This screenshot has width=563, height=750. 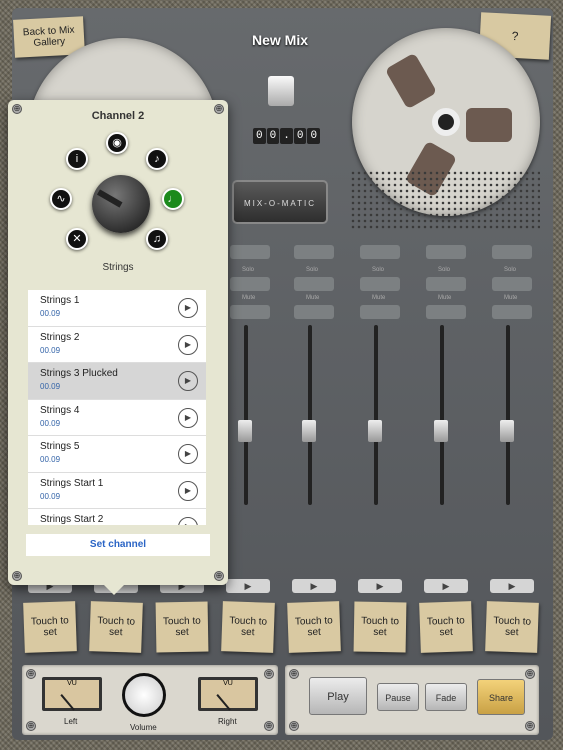 What do you see at coordinates (77, 239) in the screenshot?
I see `clear-icon: ✕` at bounding box center [77, 239].